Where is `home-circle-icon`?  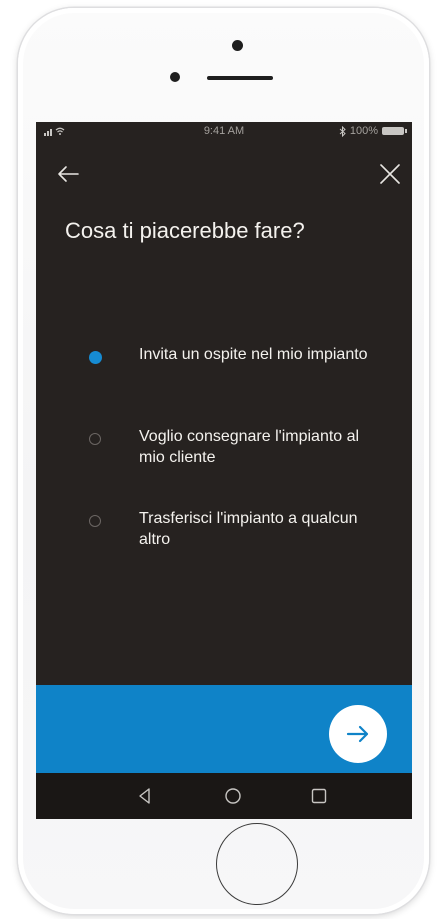
home-circle-icon is located at coordinates (233, 796).